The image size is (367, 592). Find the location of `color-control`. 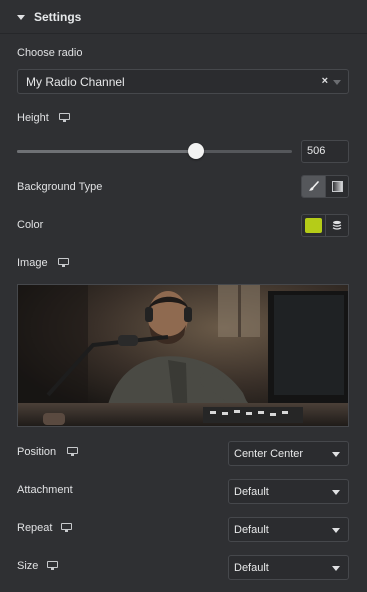

color-control is located at coordinates (325, 225).